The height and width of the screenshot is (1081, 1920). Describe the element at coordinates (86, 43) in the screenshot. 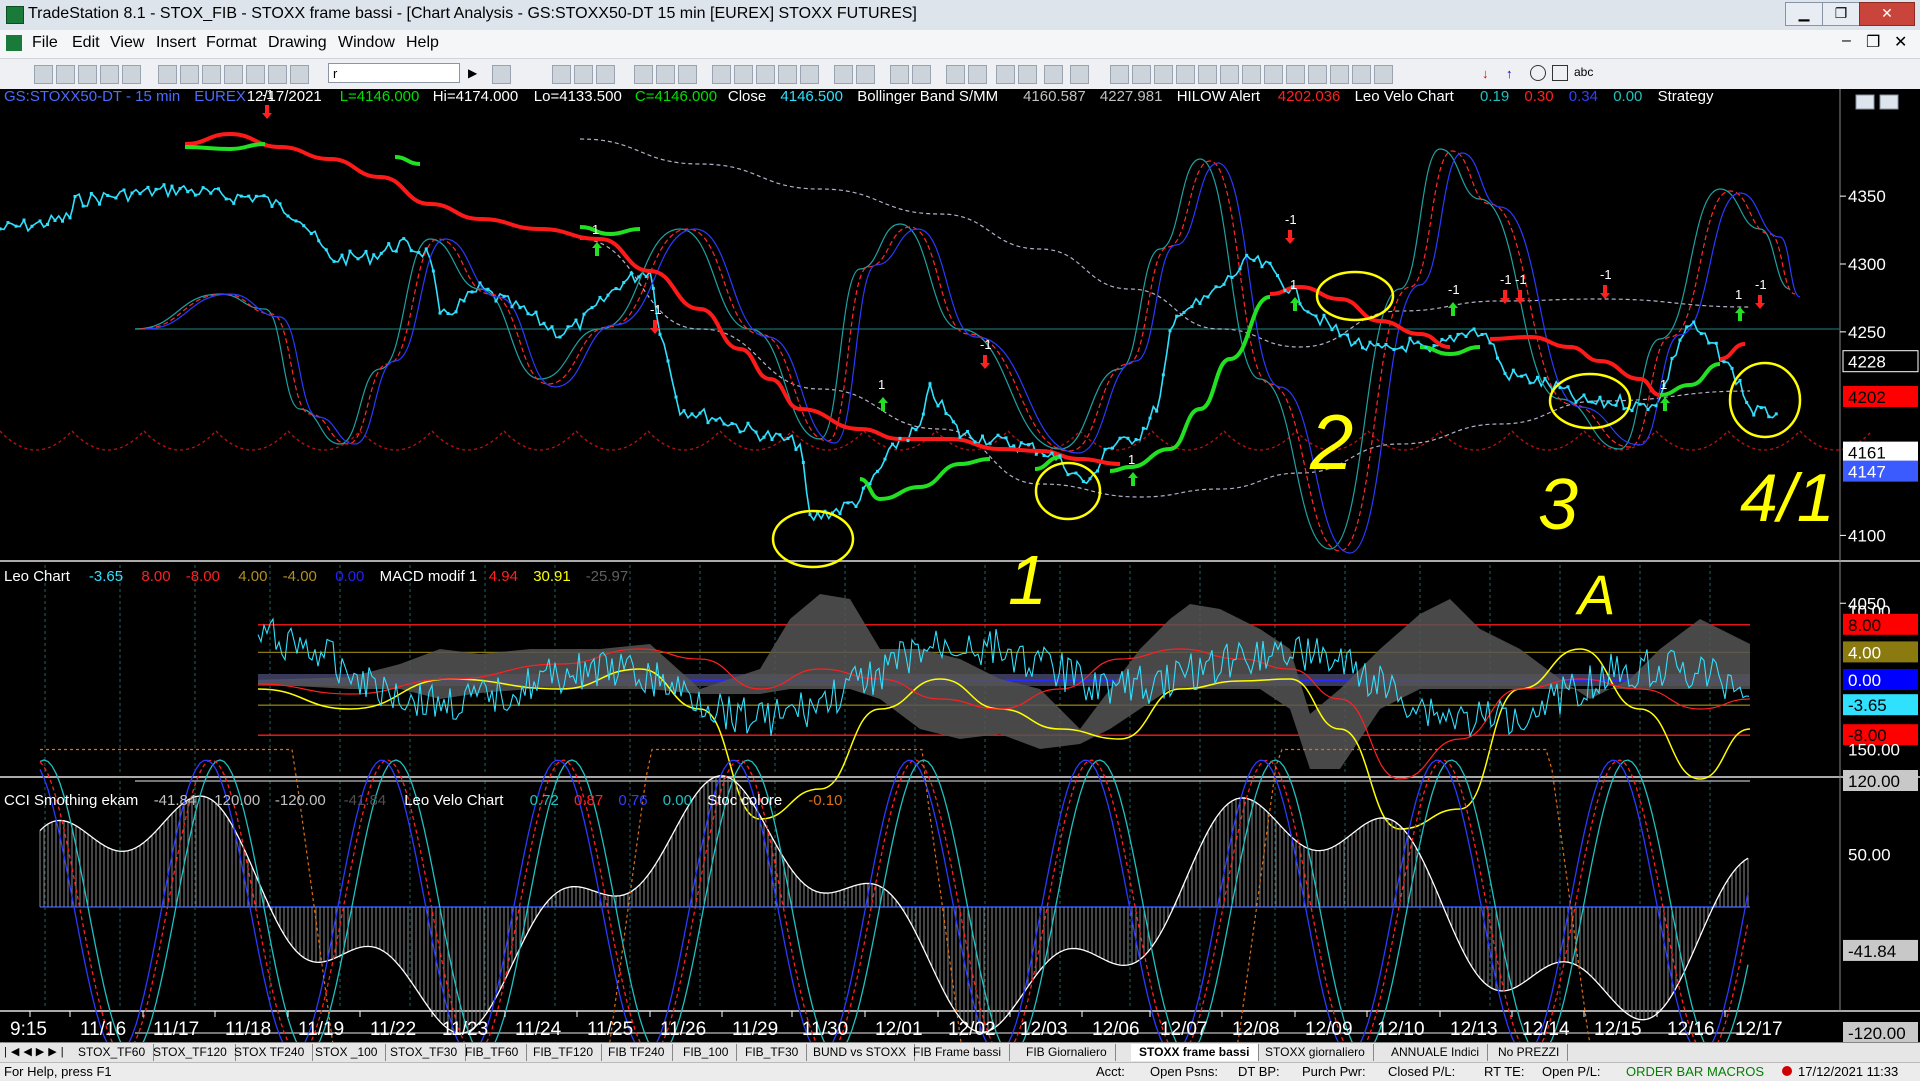

I see `menu-edit: Edit` at that location.